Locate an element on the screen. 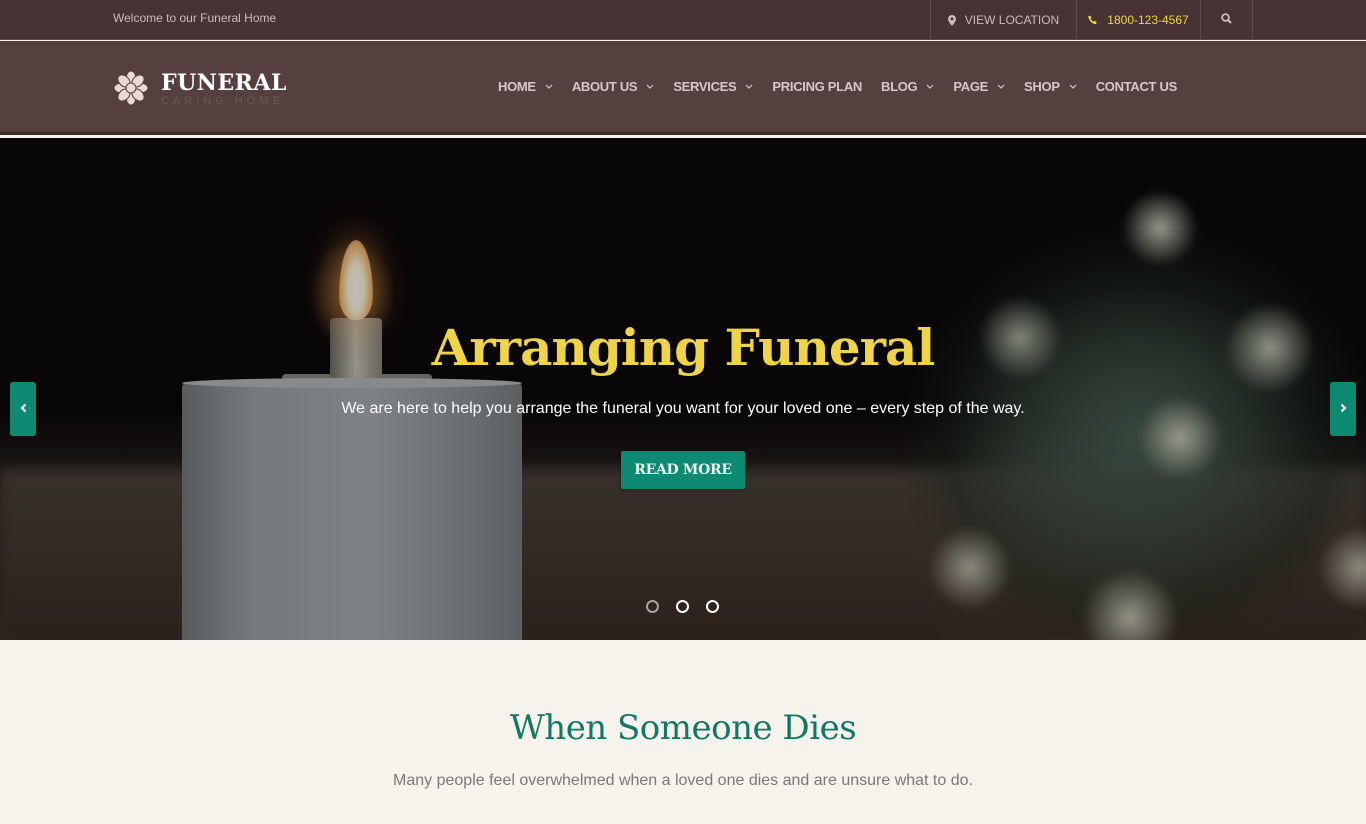  slider-next-button is located at coordinates (1343, 409).